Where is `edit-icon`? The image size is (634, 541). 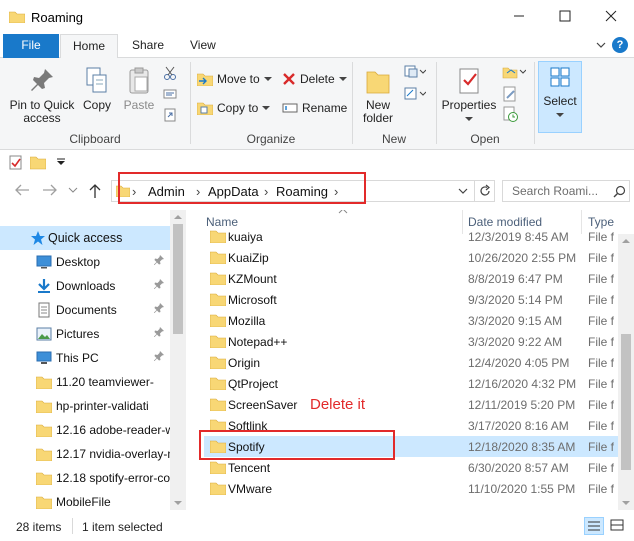
edit-icon is located at coordinates (510, 94).